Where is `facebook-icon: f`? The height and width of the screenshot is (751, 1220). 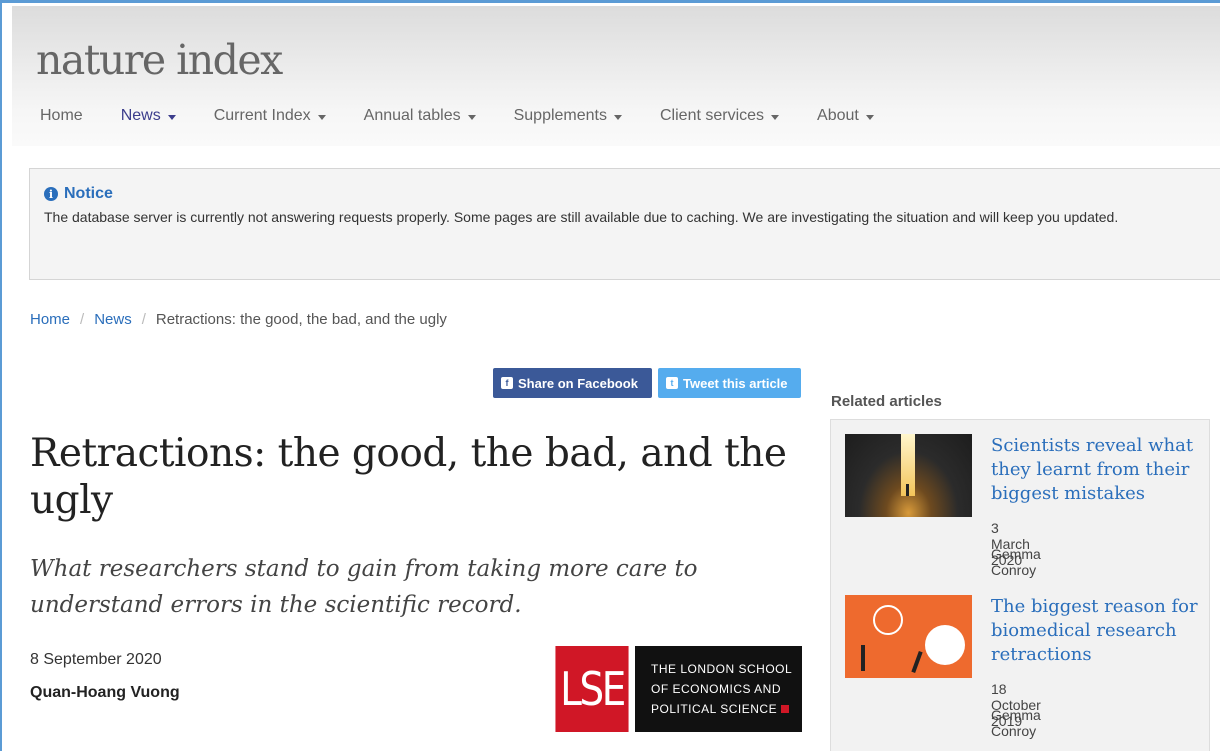 facebook-icon: f is located at coordinates (507, 383).